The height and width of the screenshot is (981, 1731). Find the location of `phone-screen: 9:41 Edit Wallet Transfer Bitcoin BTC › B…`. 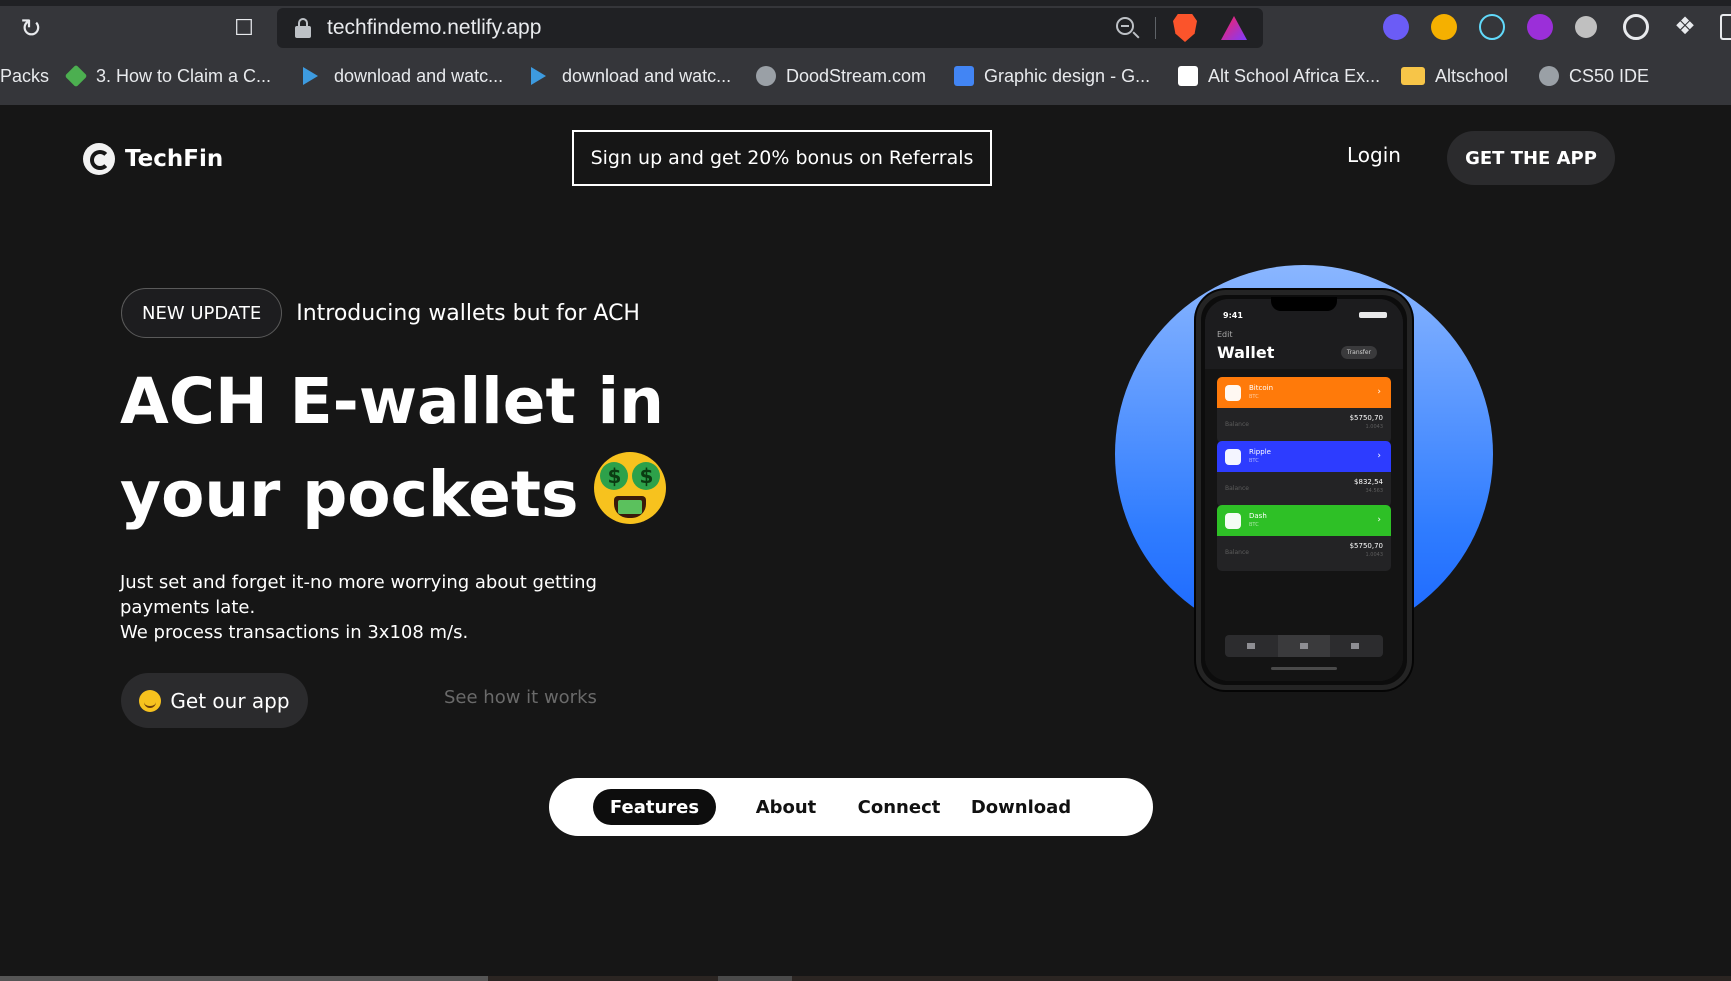

phone-screen: 9:41 Edit Wallet Transfer Bitcoin BTC › B… is located at coordinates (1304, 490).